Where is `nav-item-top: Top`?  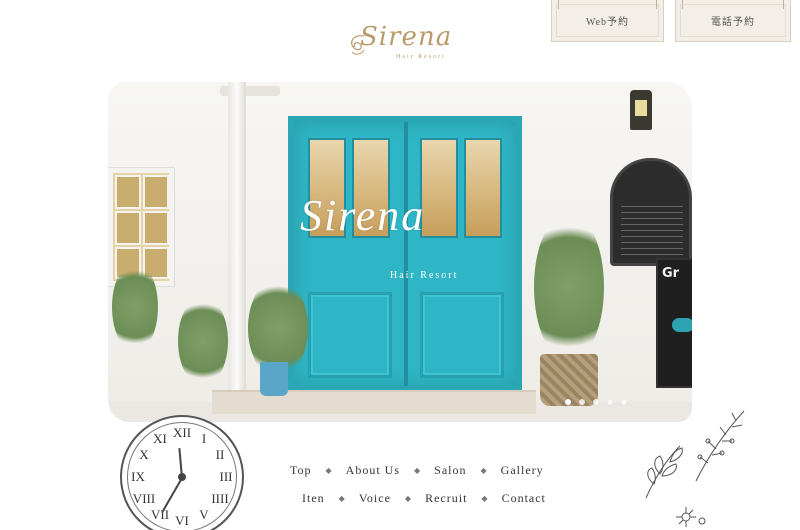
nav-item-top: Top is located at coordinates (301, 470).